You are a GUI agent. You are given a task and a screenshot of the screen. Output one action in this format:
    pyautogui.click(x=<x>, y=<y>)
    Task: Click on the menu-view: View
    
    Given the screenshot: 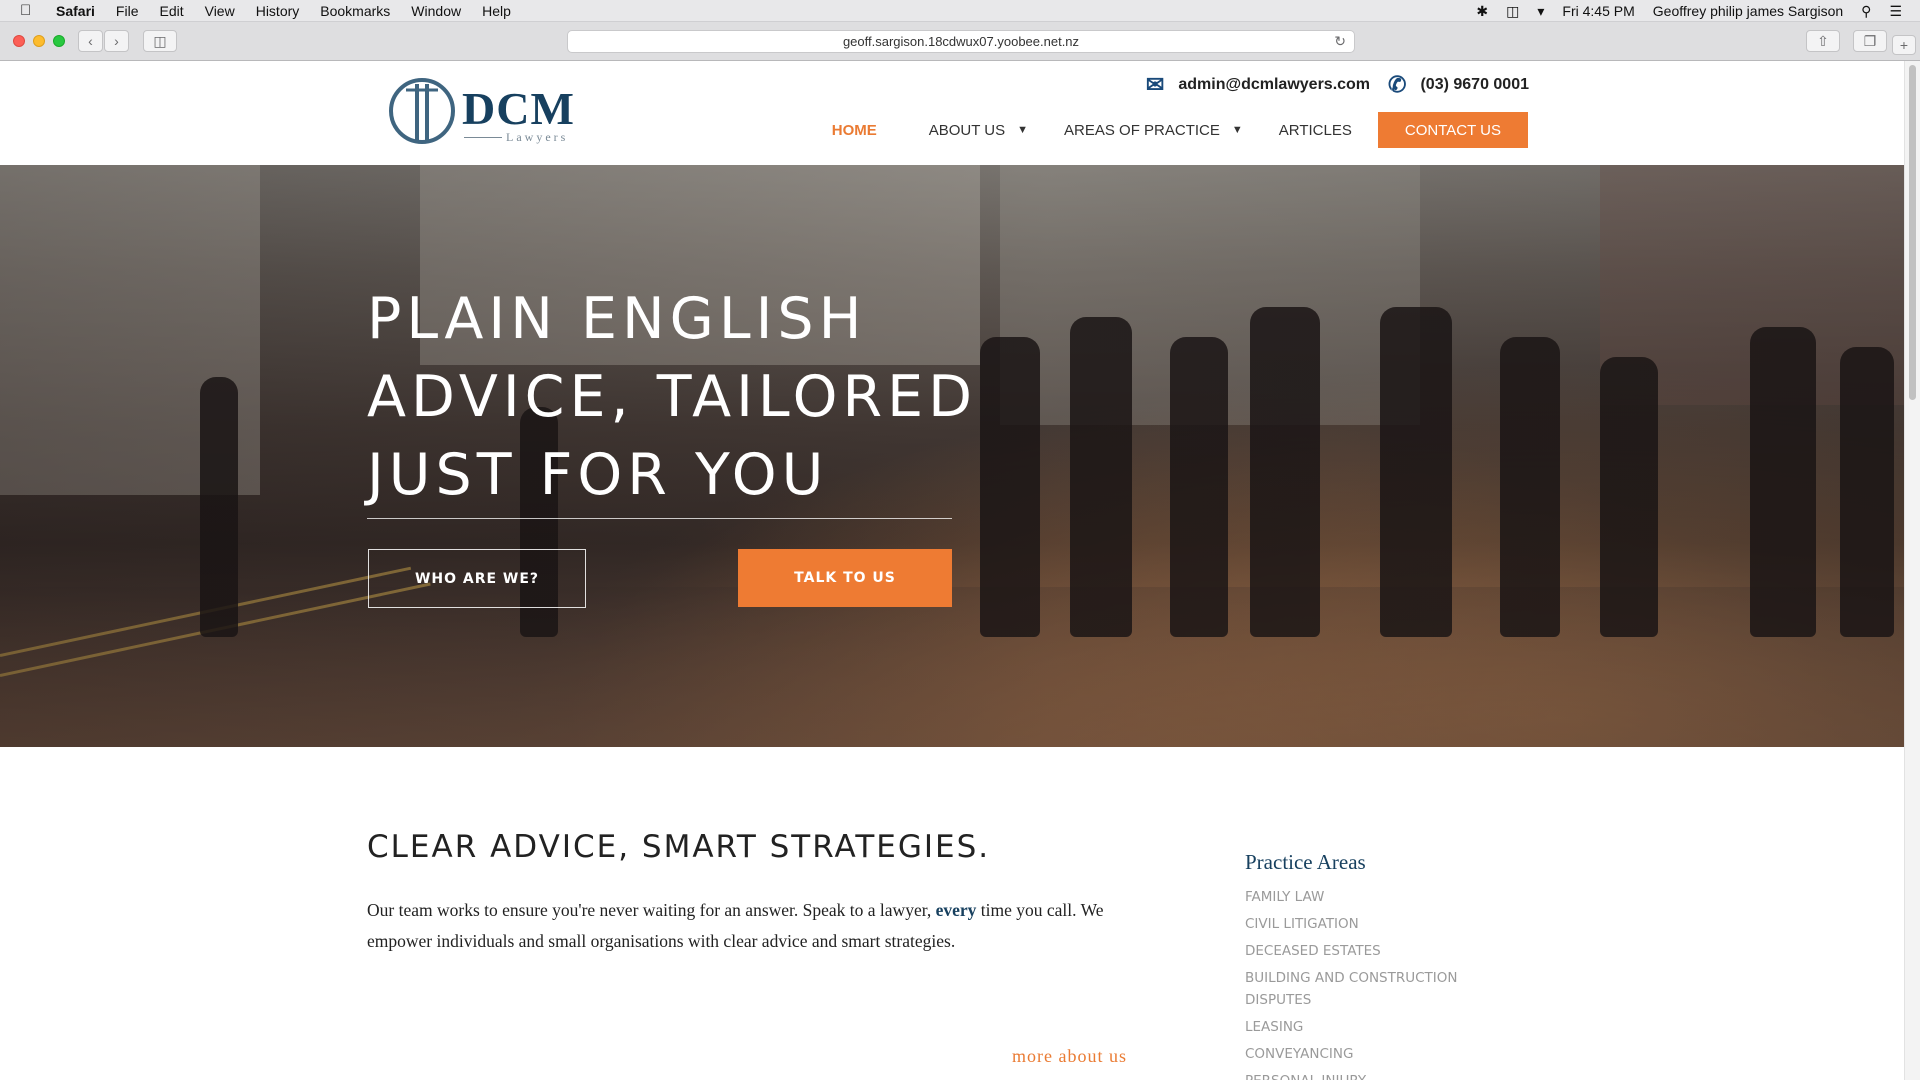 What is the action you would take?
    pyautogui.click(x=220, y=11)
    